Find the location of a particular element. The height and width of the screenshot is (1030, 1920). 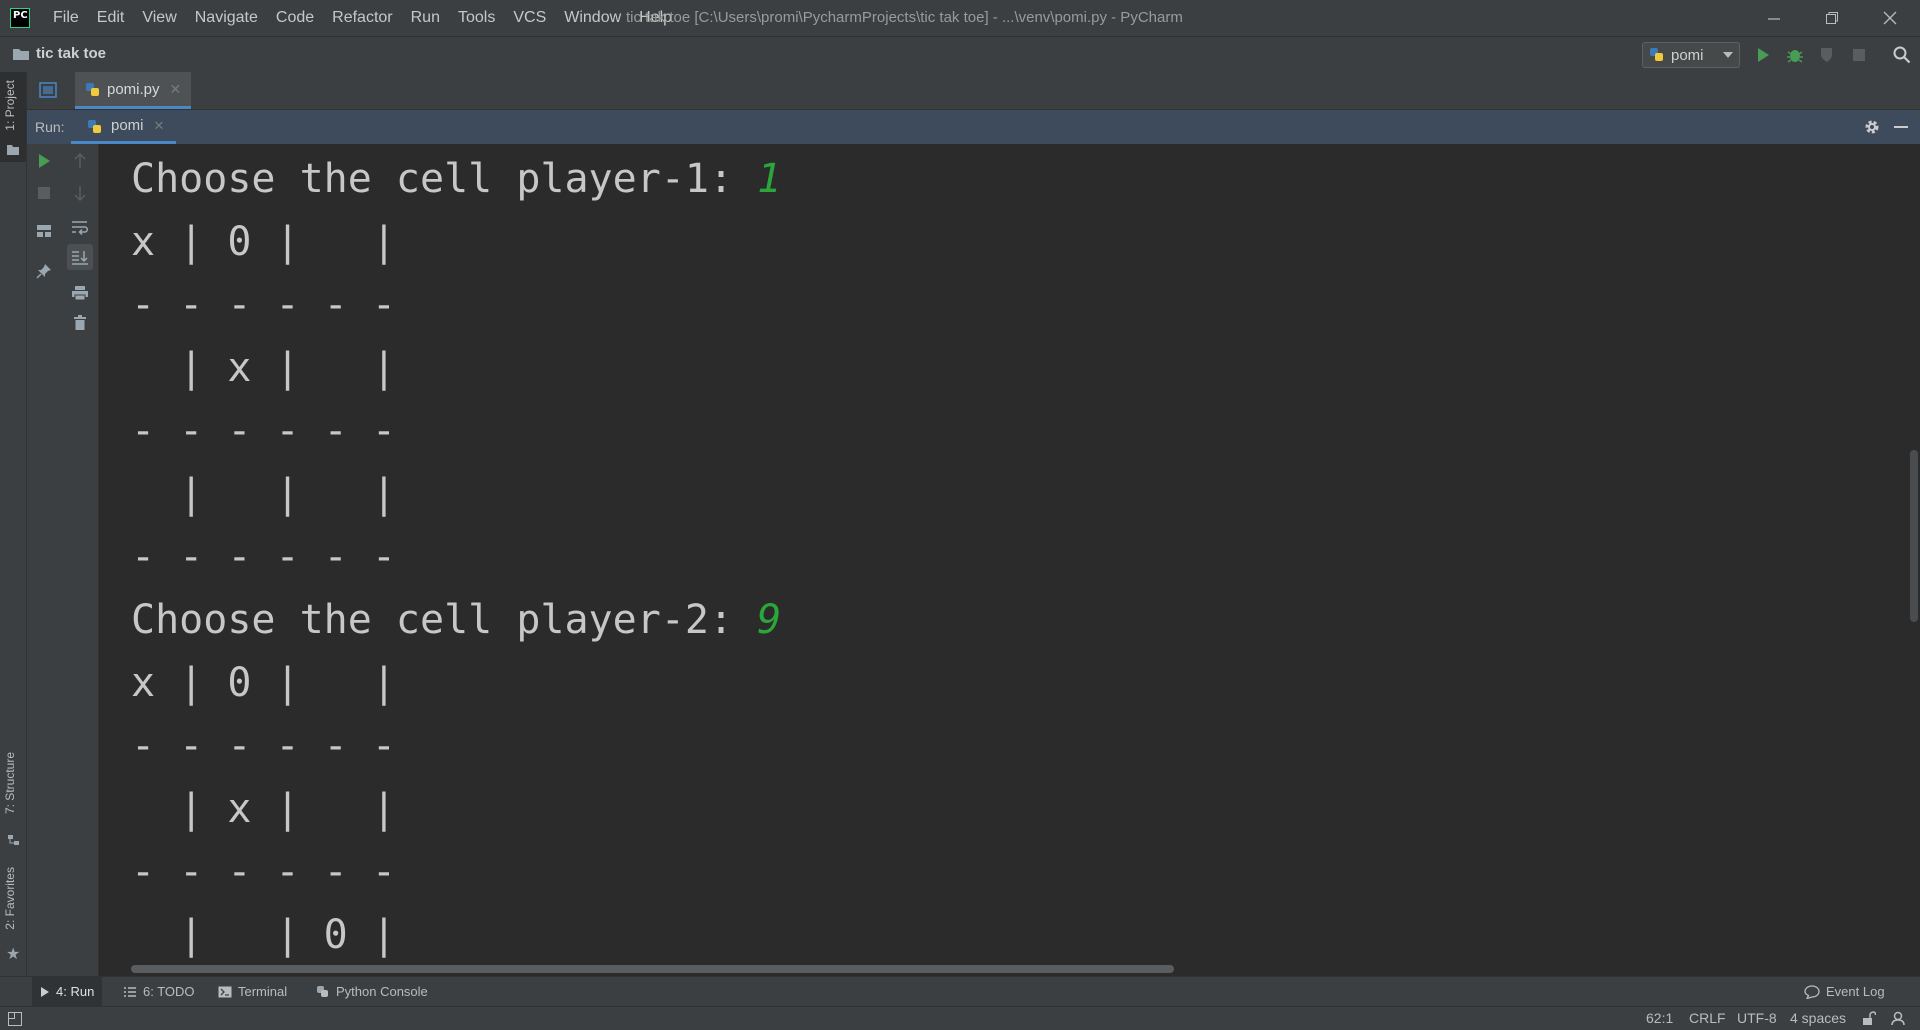

soft-wrap-button is located at coordinates (80, 227).